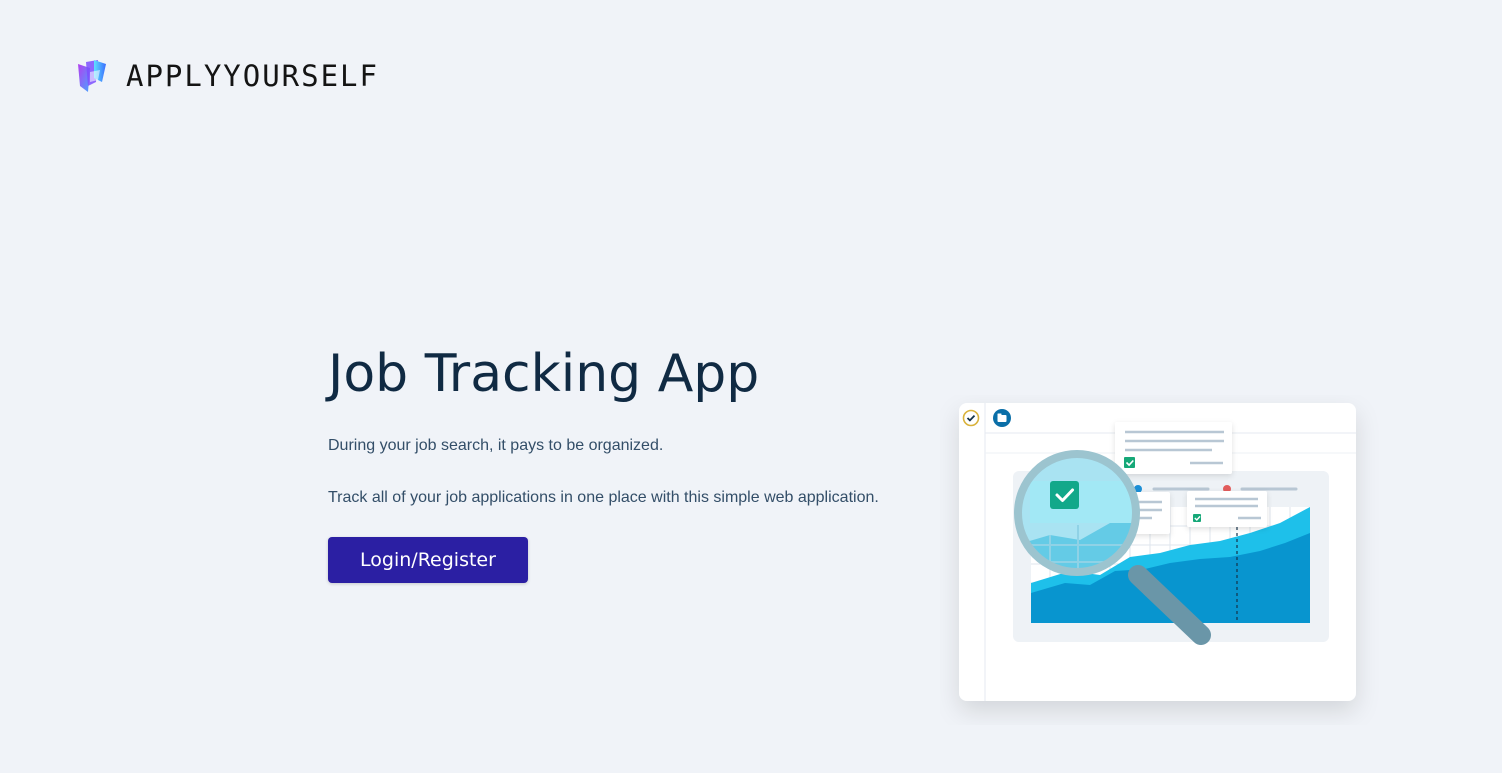 The height and width of the screenshot is (773, 1502). I want to click on job-search-illustration, so click(1157, 552).